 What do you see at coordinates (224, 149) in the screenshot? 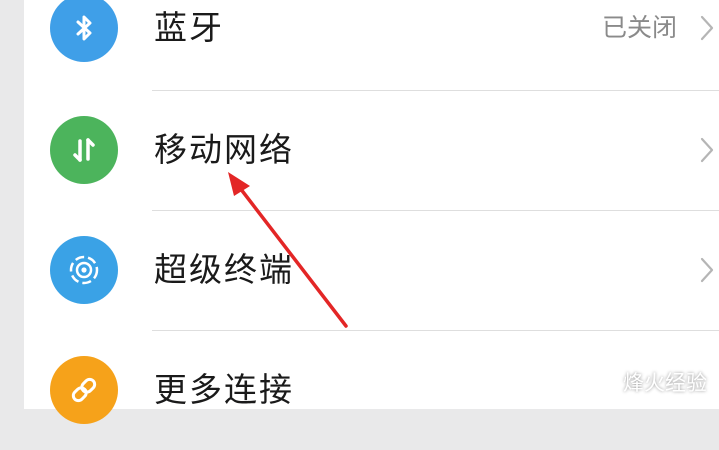
I see `settings-item-label: 移动网络` at bounding box center [224, 149].